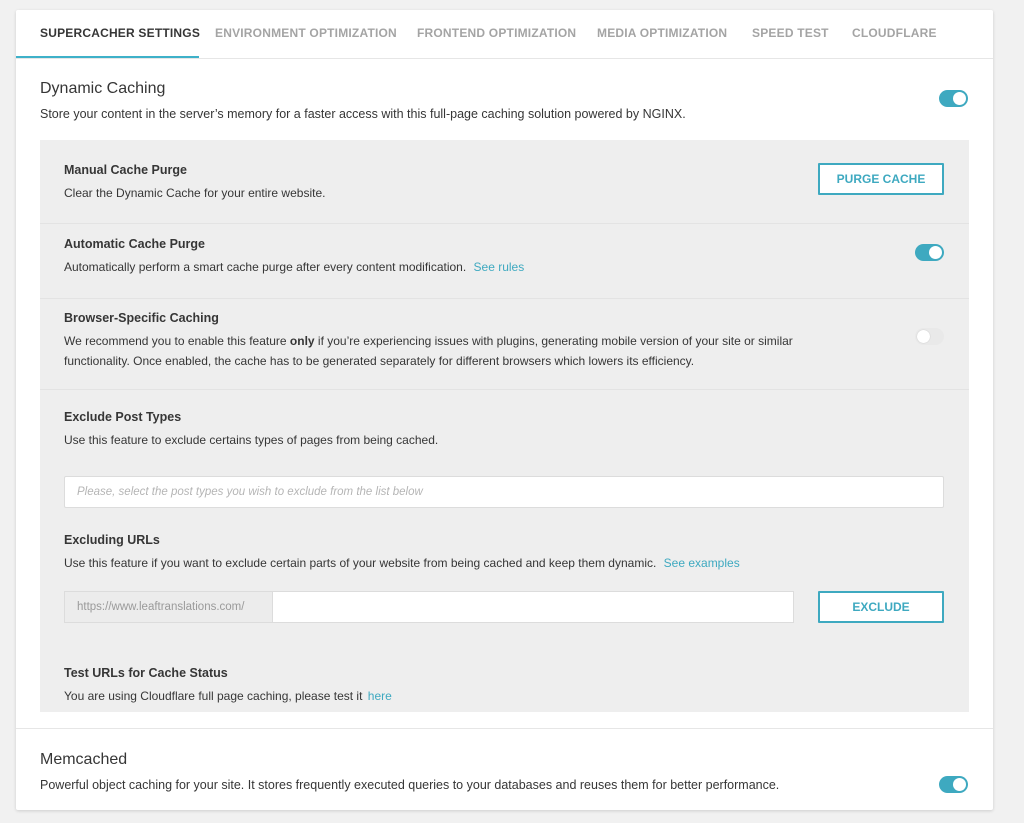  What do you see at coordinates (135, 244) in the screenshot?
I see `auto-purge-title: Automatic Cache Purge` at bounding box center [135, 244].